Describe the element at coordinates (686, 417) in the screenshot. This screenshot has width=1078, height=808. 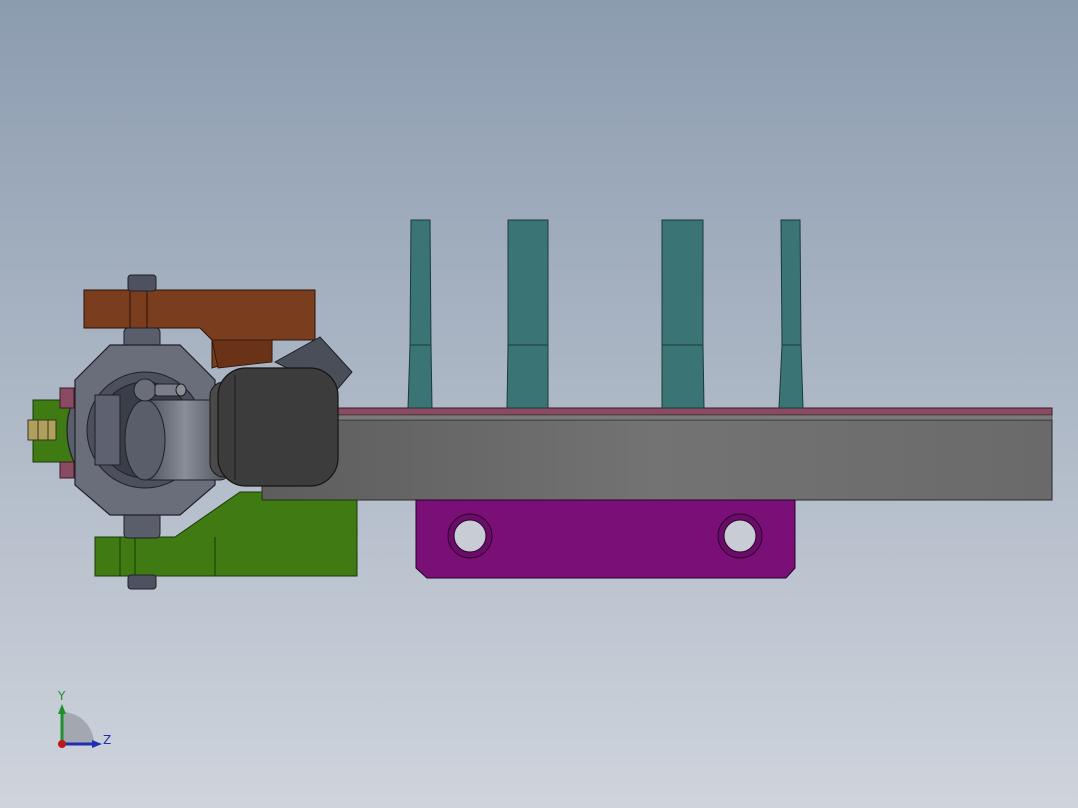
I see `rail-top-ledge` at that location.